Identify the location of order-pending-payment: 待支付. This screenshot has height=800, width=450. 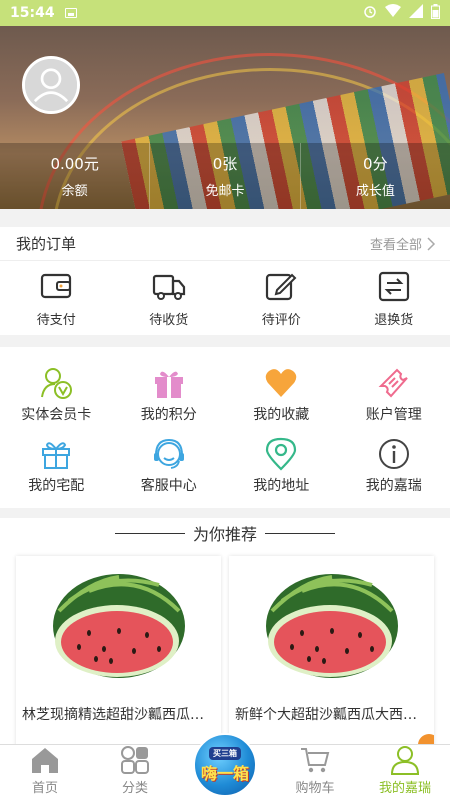
(56, 298).